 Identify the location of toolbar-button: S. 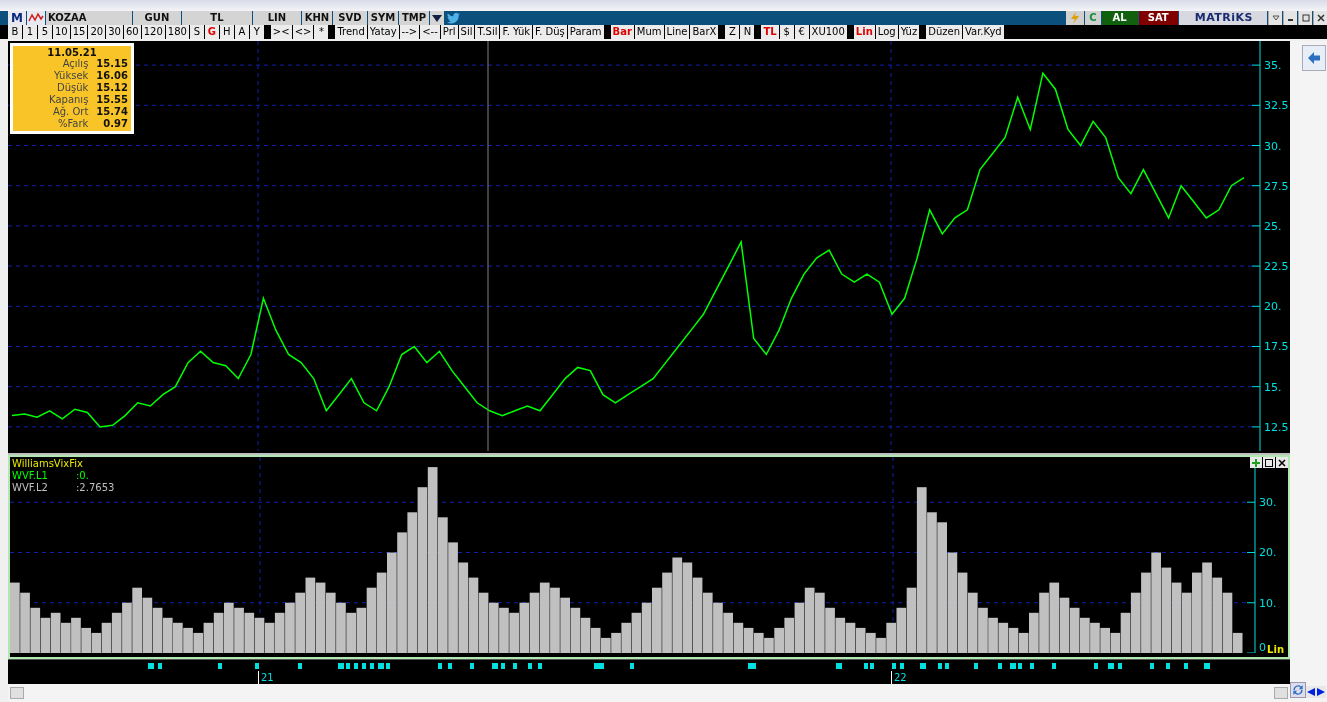
(196, 32).